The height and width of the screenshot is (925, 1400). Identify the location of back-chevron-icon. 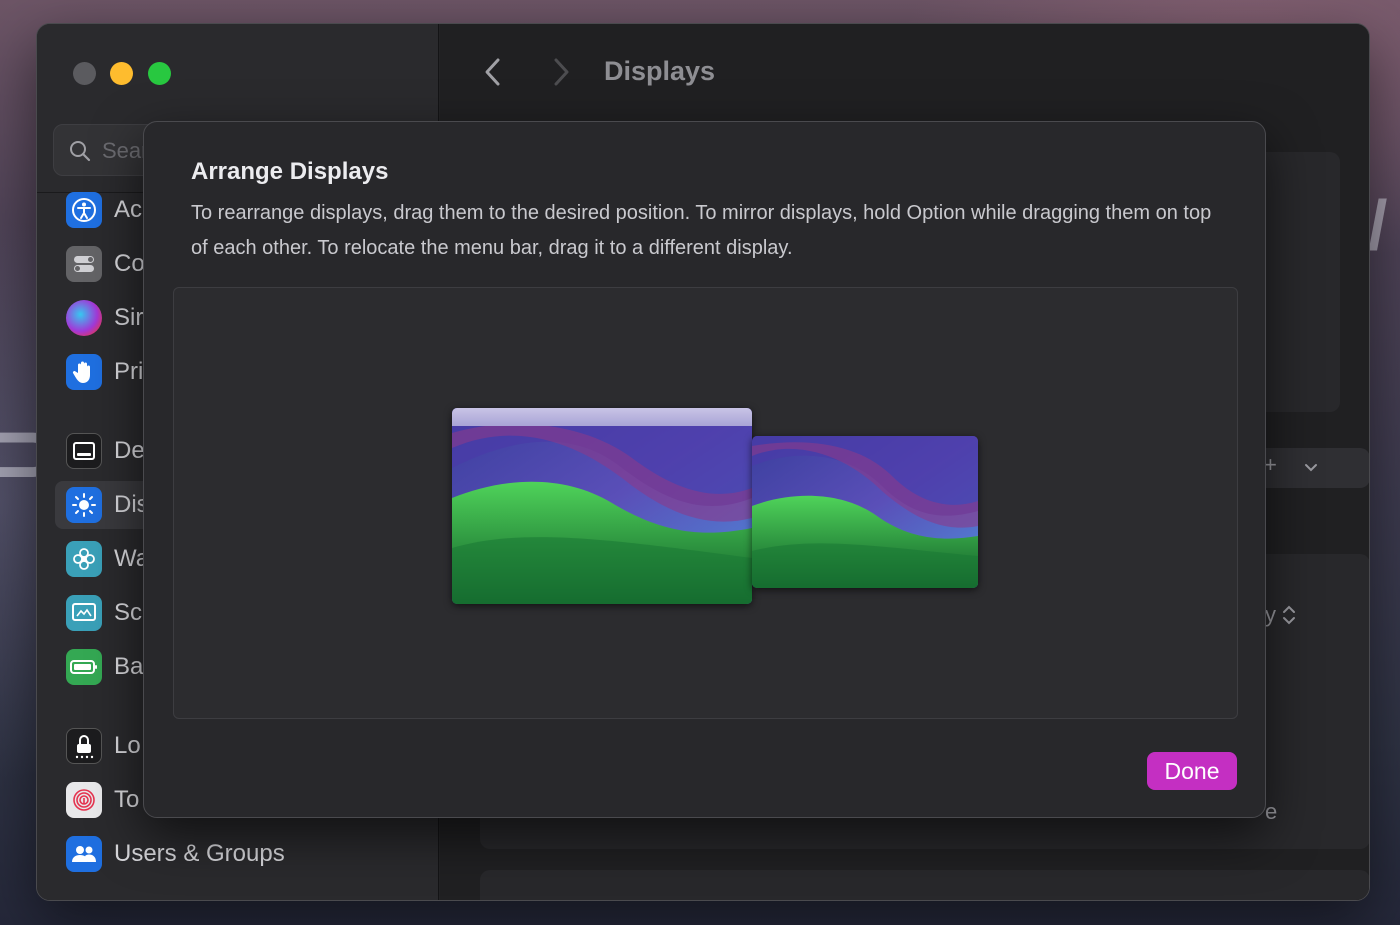
(493, 72).